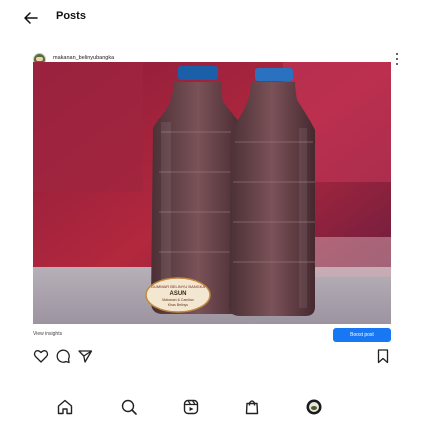 Image resolution: width=425 pixels, height=425 pixels. What do you see at coordinates (41, 356) in the screenshot?
I see `heart-icon` at bounding box center [41, 356].